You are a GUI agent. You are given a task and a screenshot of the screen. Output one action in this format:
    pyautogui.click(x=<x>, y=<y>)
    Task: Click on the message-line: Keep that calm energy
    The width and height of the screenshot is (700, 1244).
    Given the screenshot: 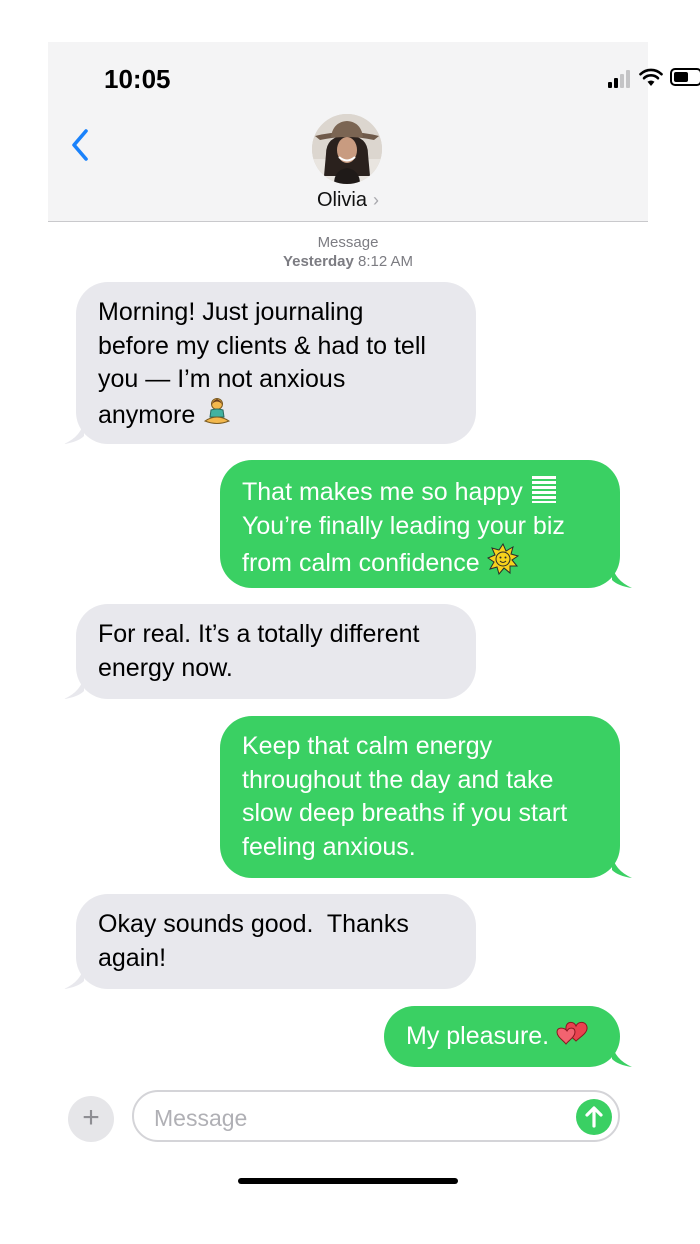 What is the action you would take?
    pyautogui.click(x=367, y=746)
    